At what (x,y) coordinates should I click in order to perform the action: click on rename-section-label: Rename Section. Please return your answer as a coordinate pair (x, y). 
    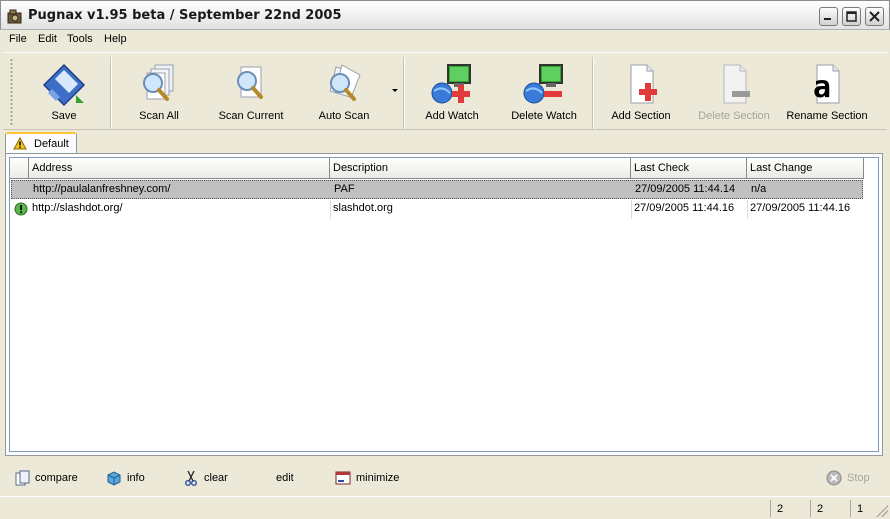
    Looking at the image, I should click on (827, 116).